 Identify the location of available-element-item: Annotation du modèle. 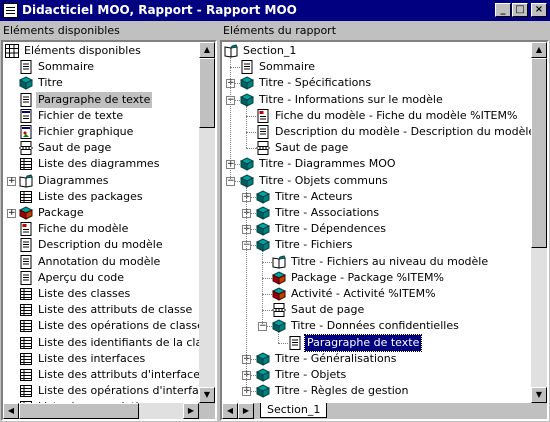
(101, 262).